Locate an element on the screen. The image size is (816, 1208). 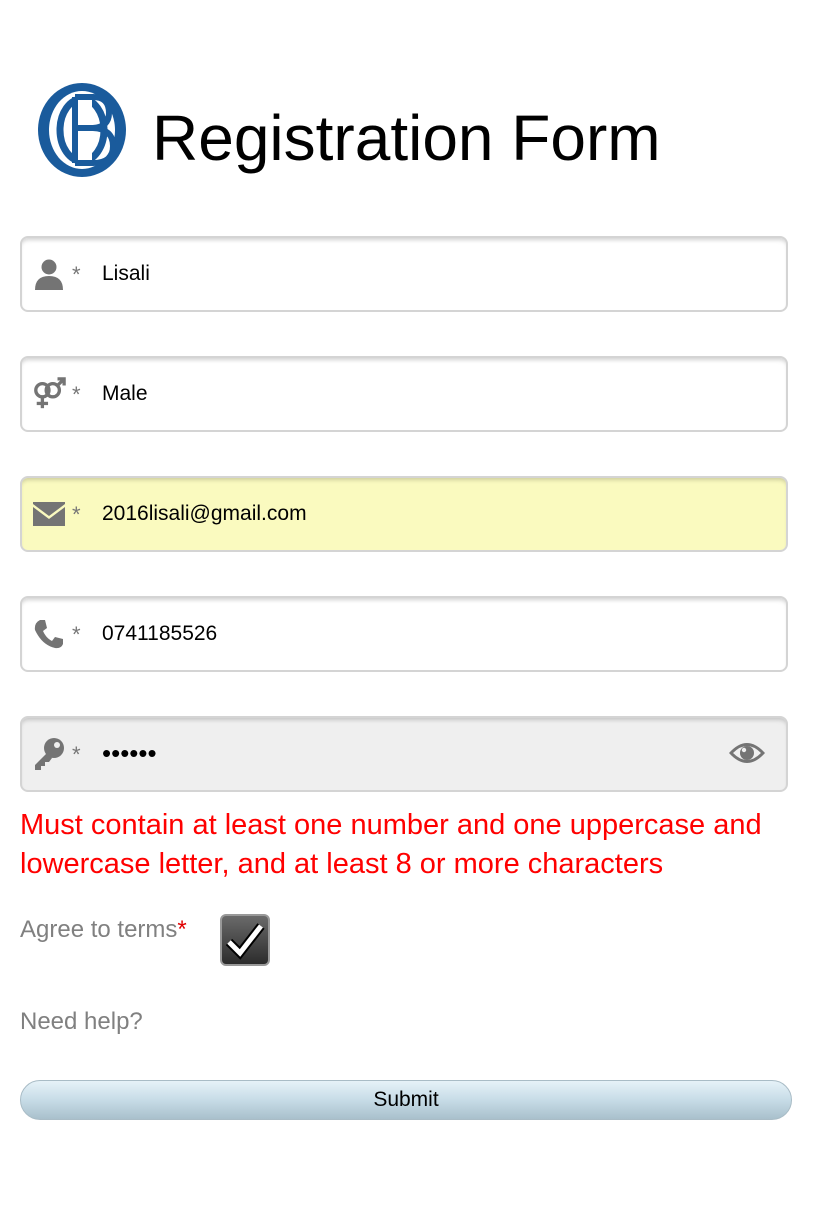
terms-checkbox is located at coordinates (245, 940).